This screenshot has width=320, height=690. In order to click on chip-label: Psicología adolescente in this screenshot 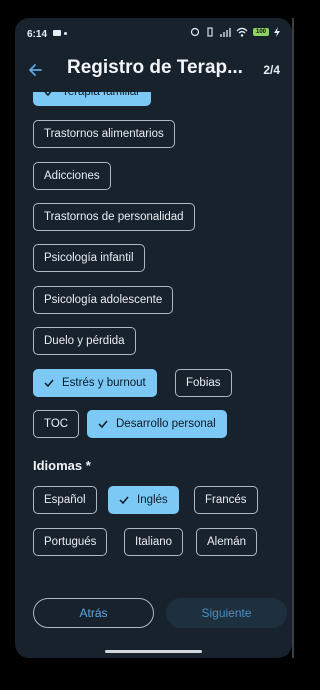, I will do `click(103, 300)`.